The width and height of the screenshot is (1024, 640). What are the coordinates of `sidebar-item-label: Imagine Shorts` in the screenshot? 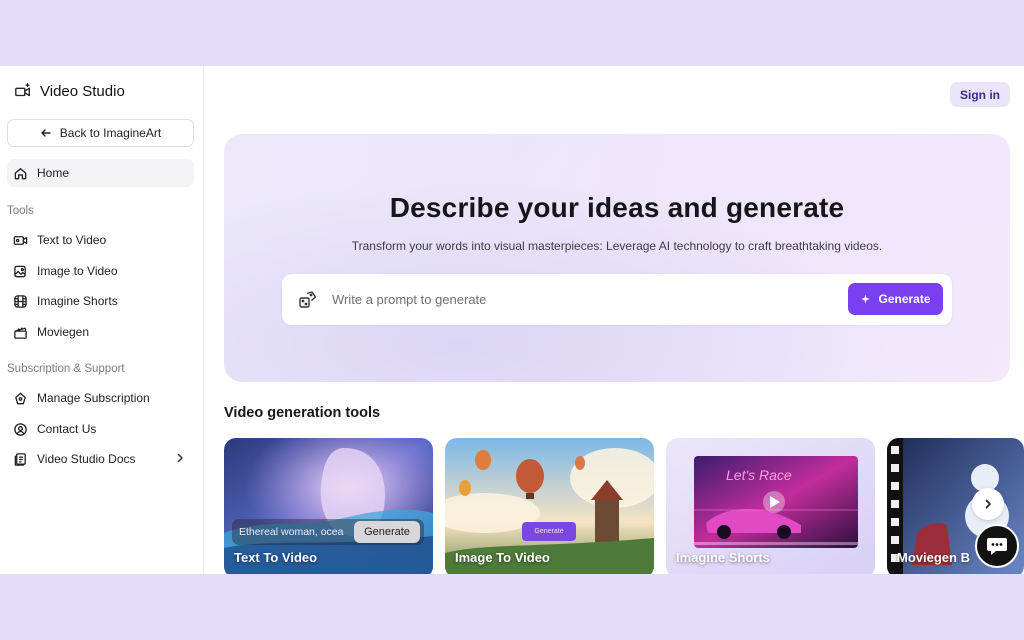 It's located at (77, 301).